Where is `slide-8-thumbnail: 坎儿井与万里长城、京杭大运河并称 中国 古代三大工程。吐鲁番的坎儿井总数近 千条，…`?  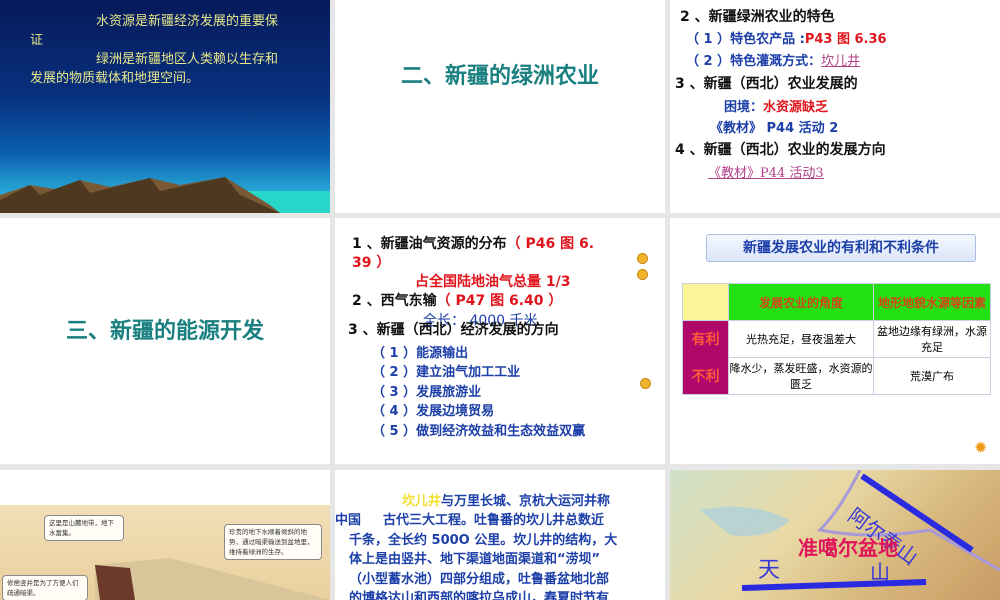 slide-8-thumbnail: 坎儿井与万里长城、京杭大运河并称 中国 古代三大工程。吐鲁番的坎儿井总数近 千条，… is located at coordinates (500, 535).